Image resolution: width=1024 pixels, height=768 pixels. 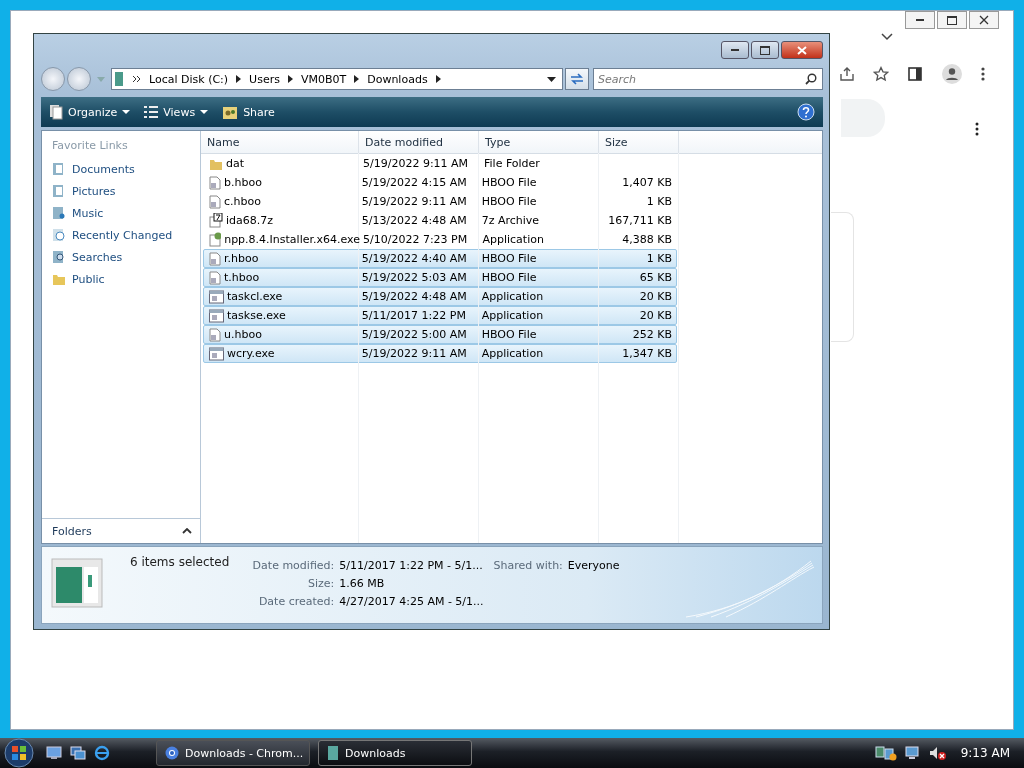 What do you see at coordinates (708, 79) in the screenshot?
I see `search-field: Search` at bounding box center [708, 79].